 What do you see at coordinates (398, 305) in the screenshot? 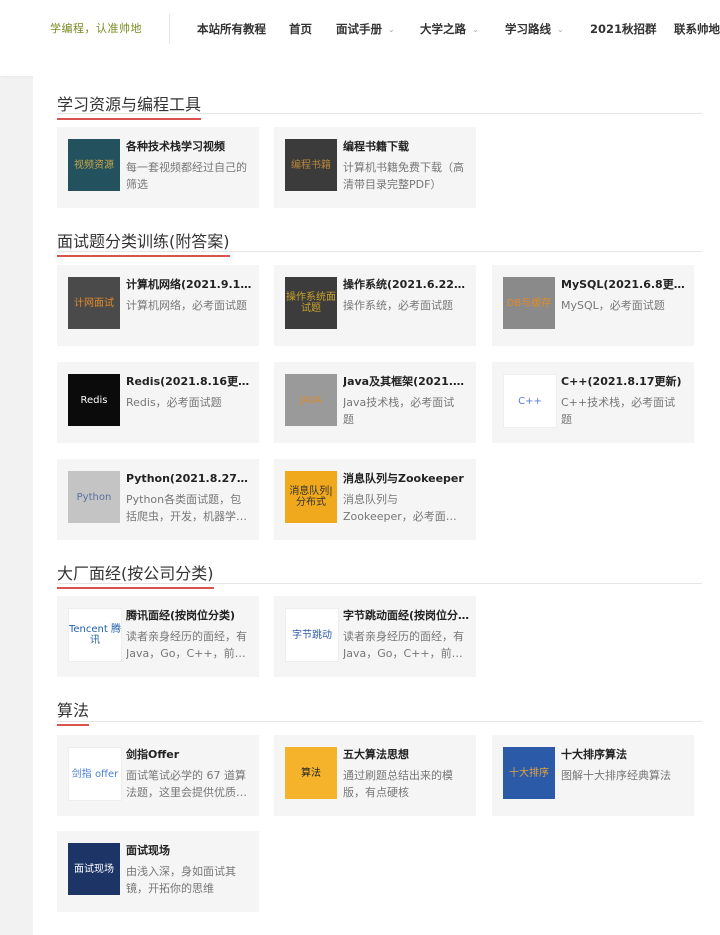
I see `card-description: 操作系统，必考面试题` at bounding box center [398, 305].